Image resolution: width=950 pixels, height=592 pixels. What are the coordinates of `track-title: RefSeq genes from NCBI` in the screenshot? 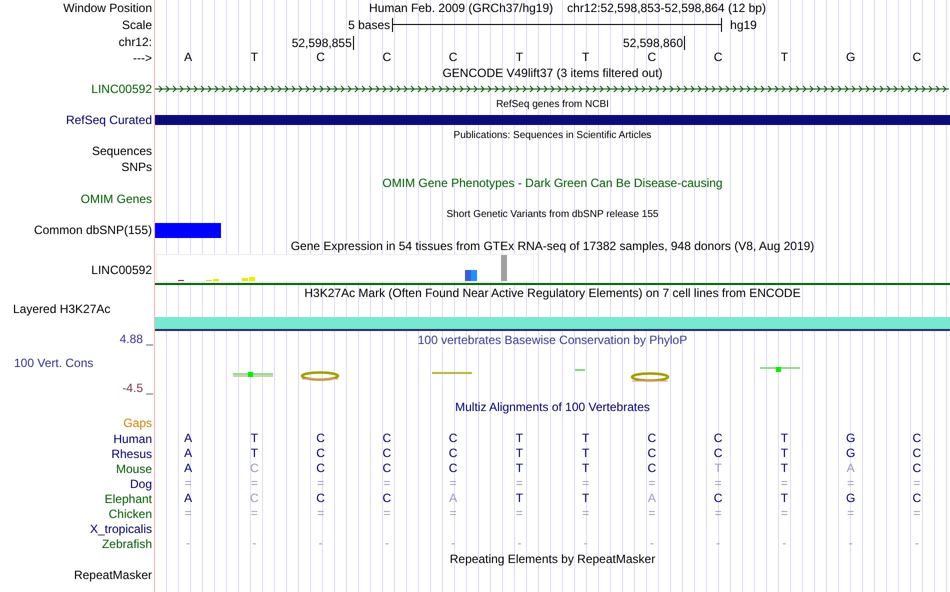 It's located at (552, 105).